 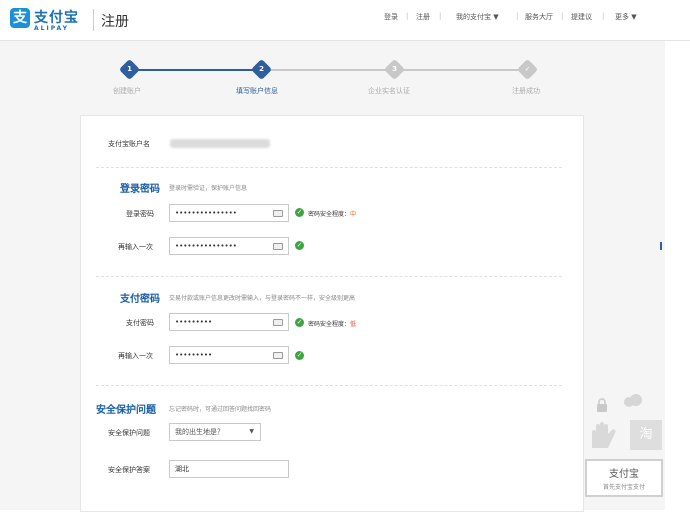 I want to click on logo-divider, so click(x=93, y=20).